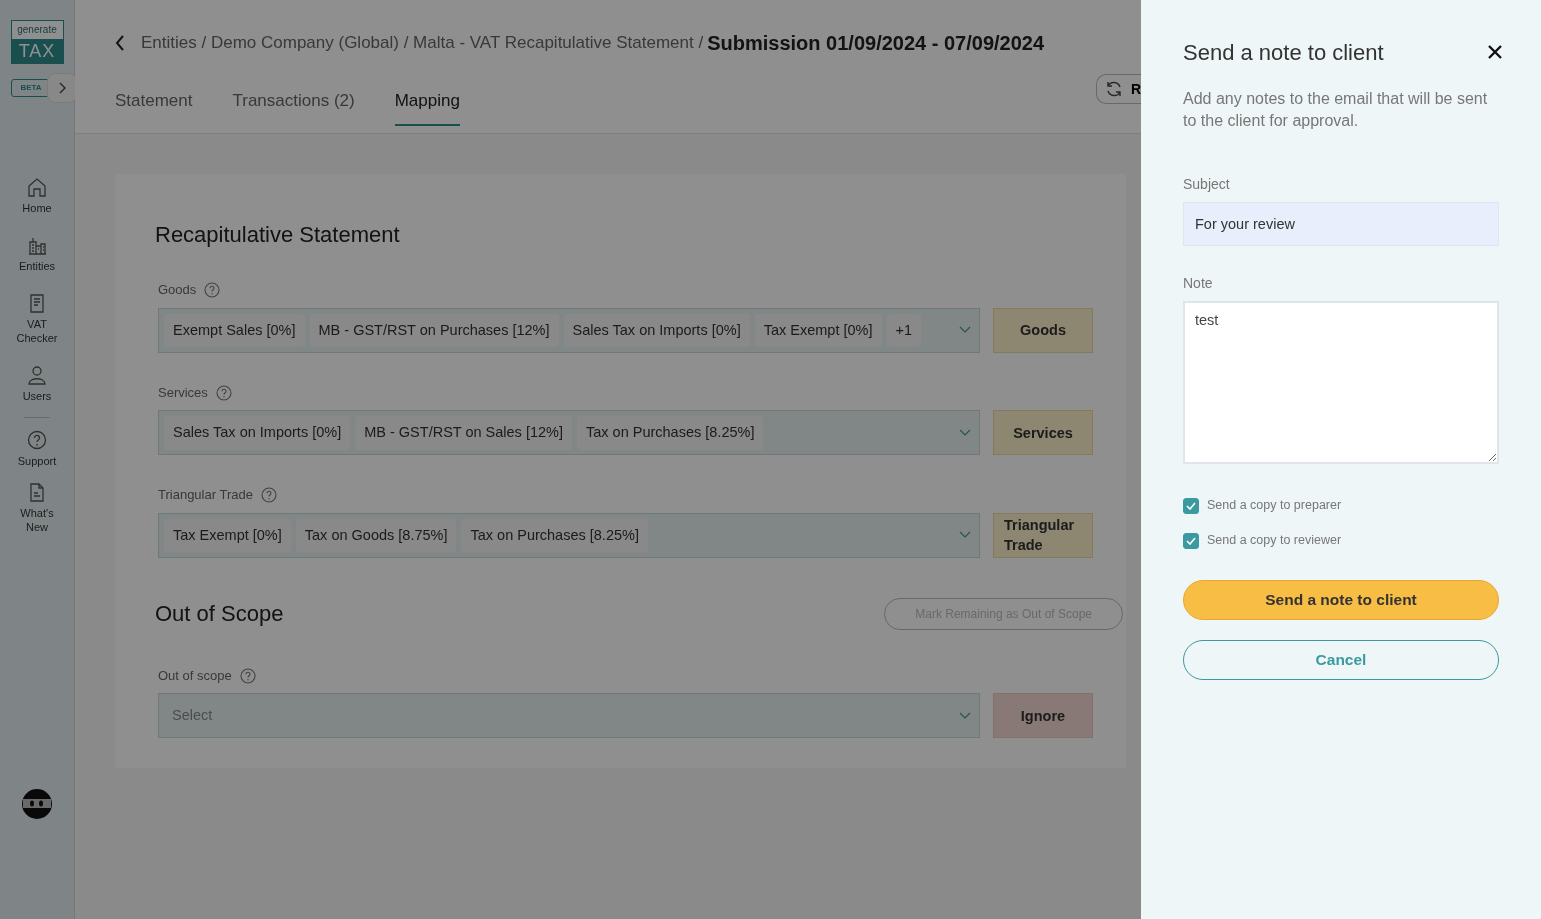 This screenshot has width=1541, height=919. Describe the element at coordinates (61, 88) in the screenshot. I see `chevron-right-icon` at that location.